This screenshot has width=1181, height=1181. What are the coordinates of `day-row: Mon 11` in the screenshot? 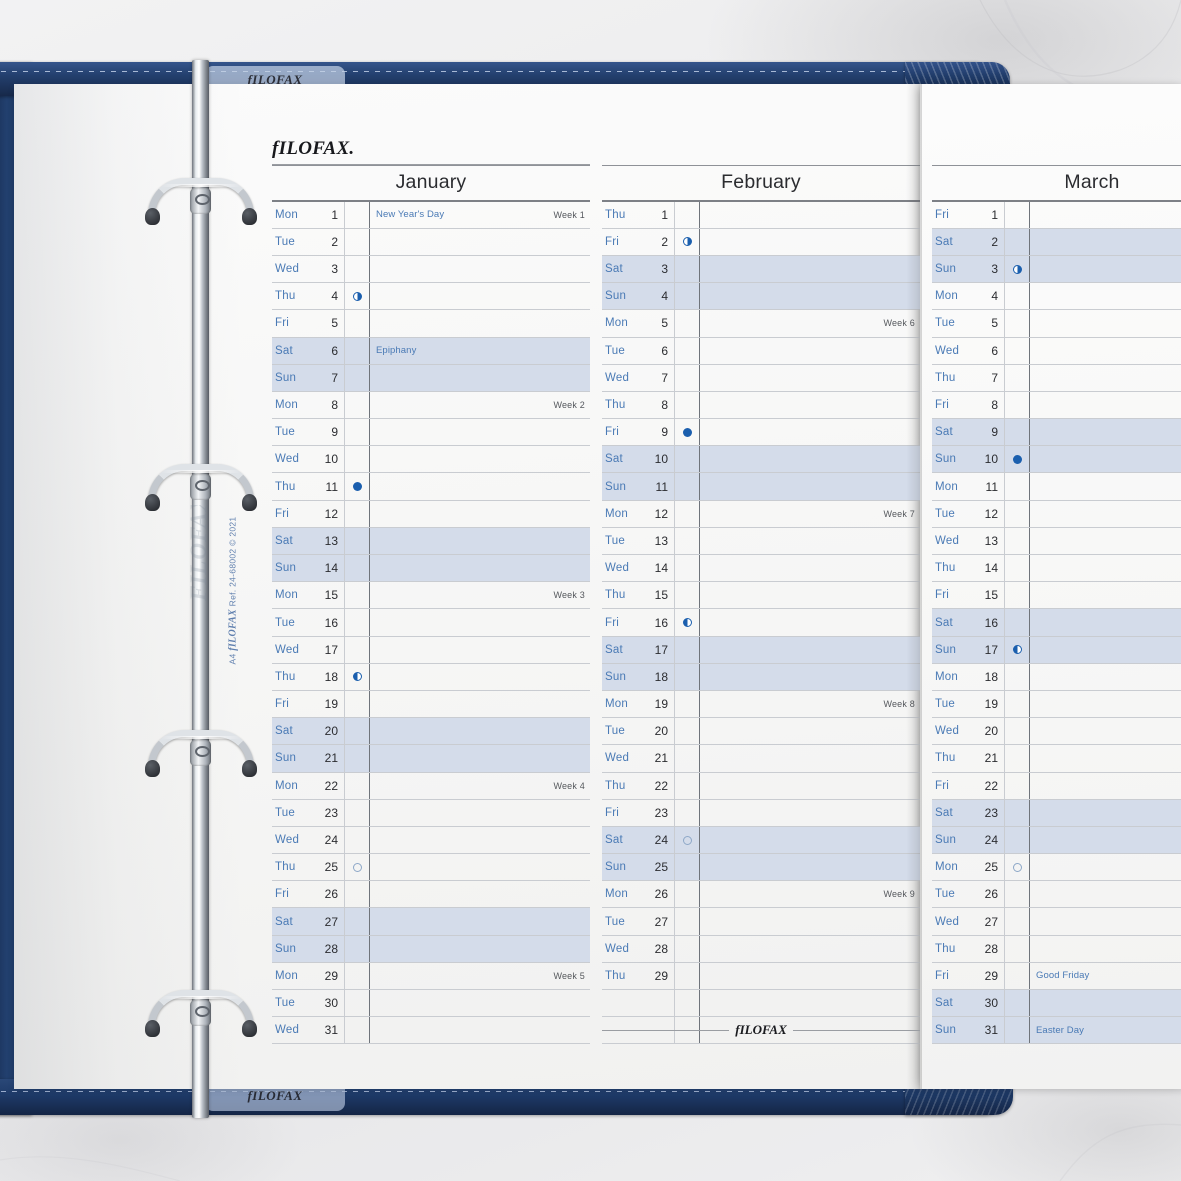 It's located at (1056, 487).